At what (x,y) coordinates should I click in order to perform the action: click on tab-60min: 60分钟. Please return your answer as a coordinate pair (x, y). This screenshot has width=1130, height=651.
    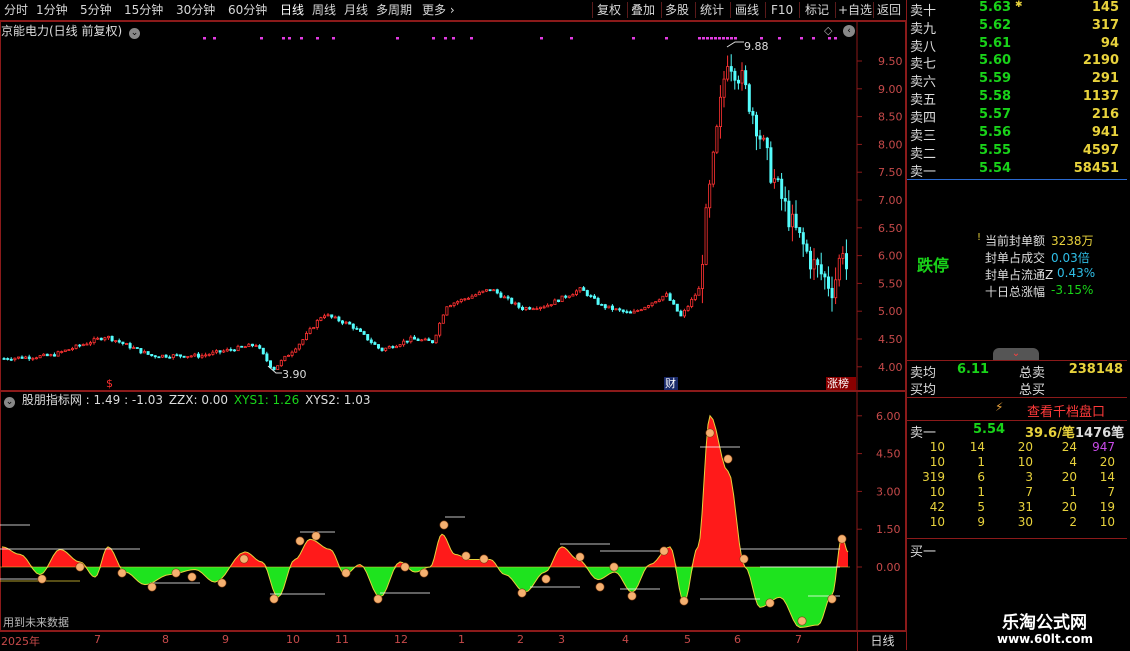
    Looking at the image, I should click on (247, 10).